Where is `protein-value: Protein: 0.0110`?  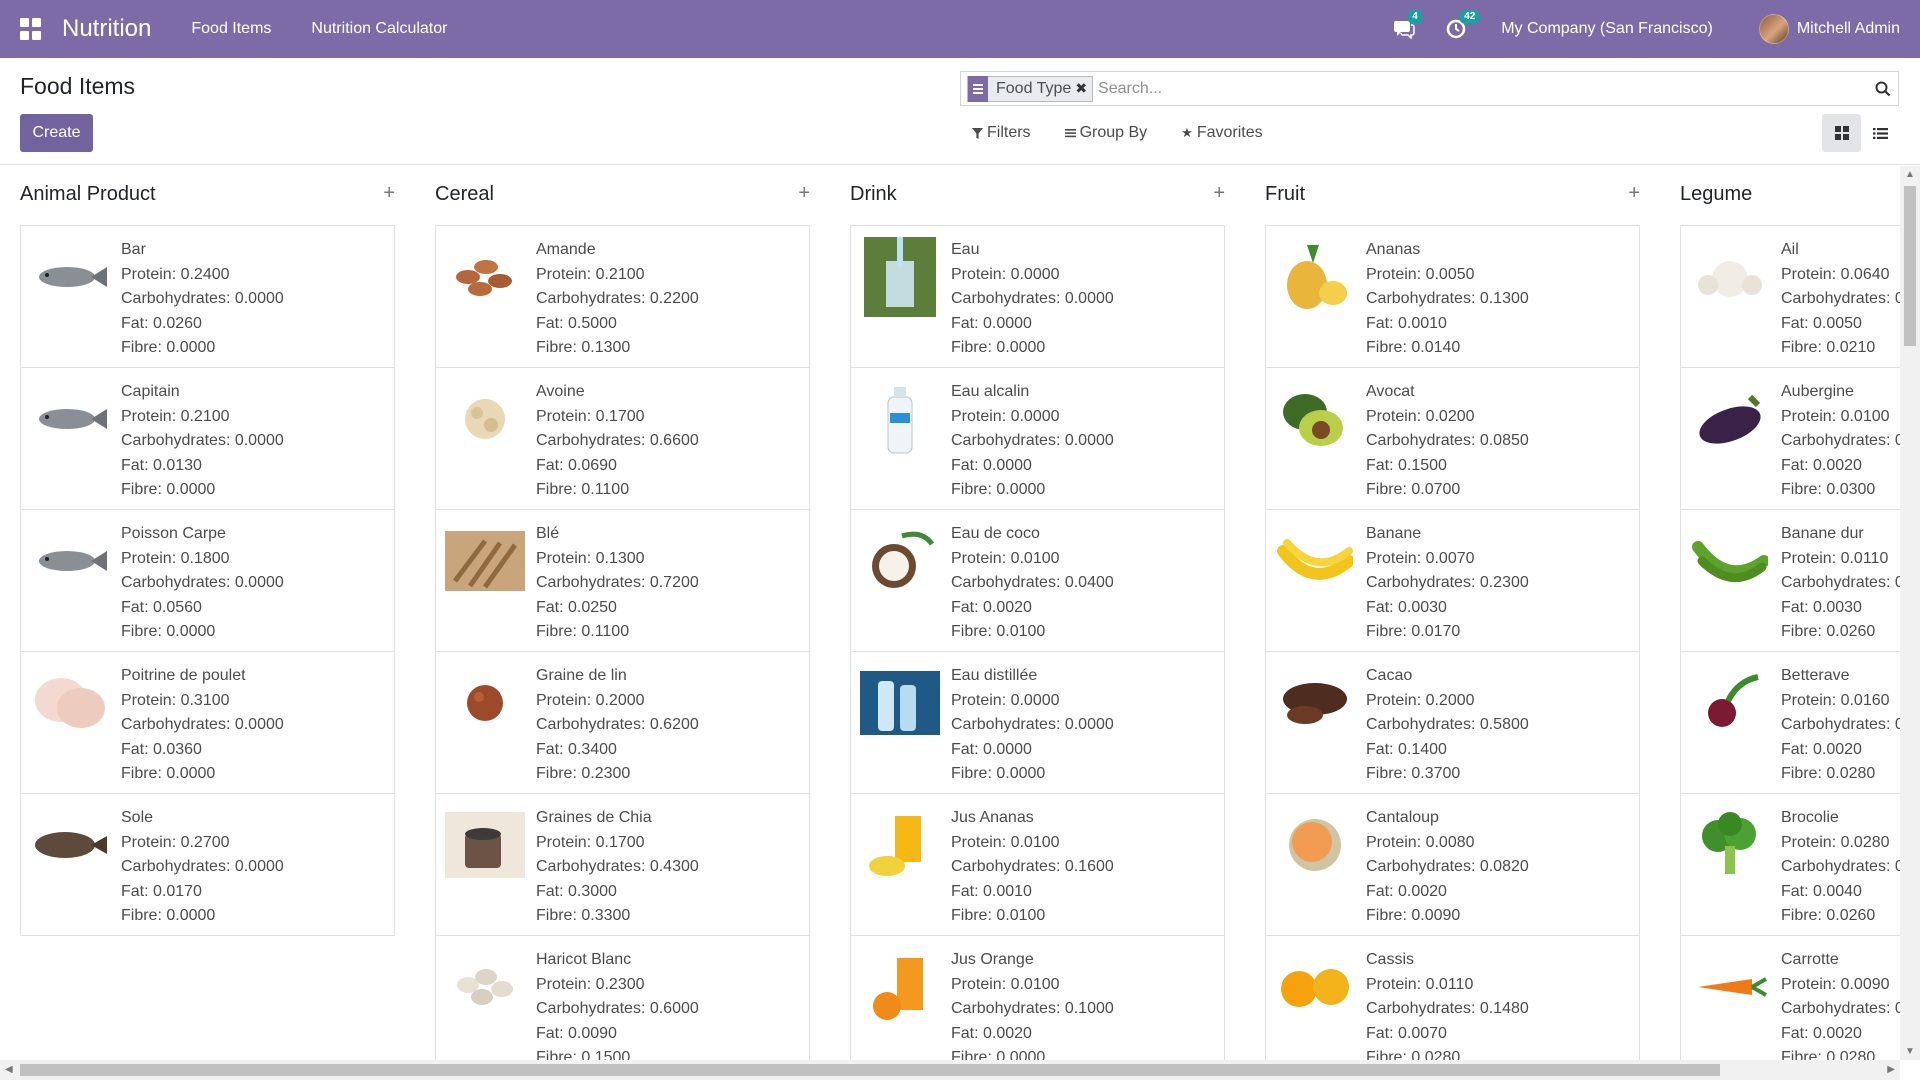 protein-value: Protein: 0.0110 is located at coordinates (1420, 984).